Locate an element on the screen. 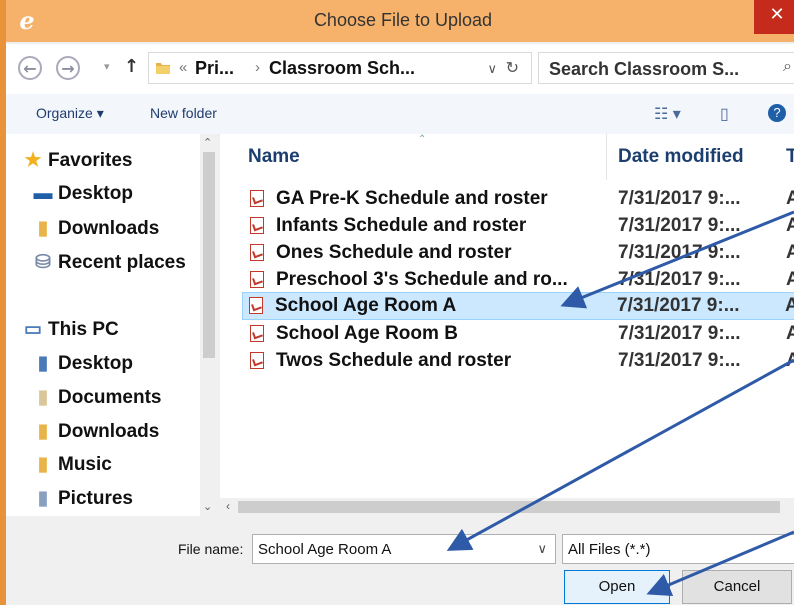 This screenshot has height=605, width=794. nav-item-recent-places: ⛁ Recent places is located at coordinates (109, 262).